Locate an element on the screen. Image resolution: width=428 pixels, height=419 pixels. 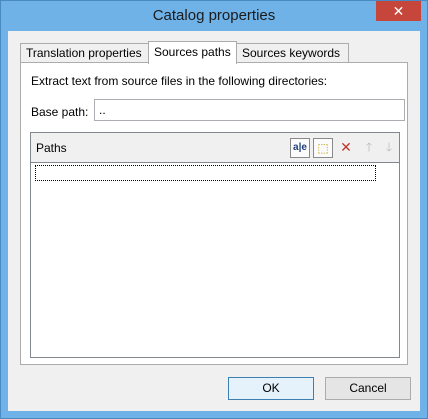
ok-button: OK is located at coordinates (271, 388).